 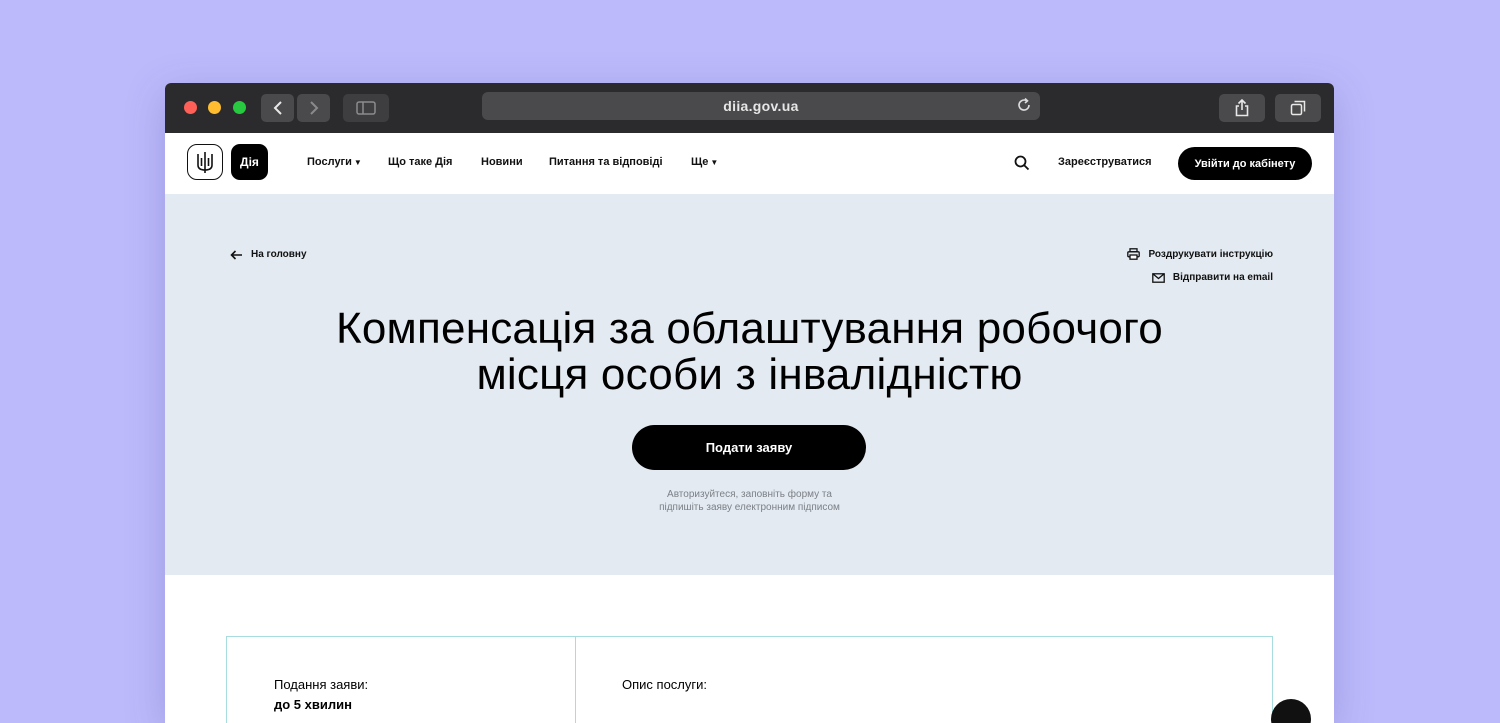 I want to click on address-bar: diia.gov.ua, so click(x=761, y=106).